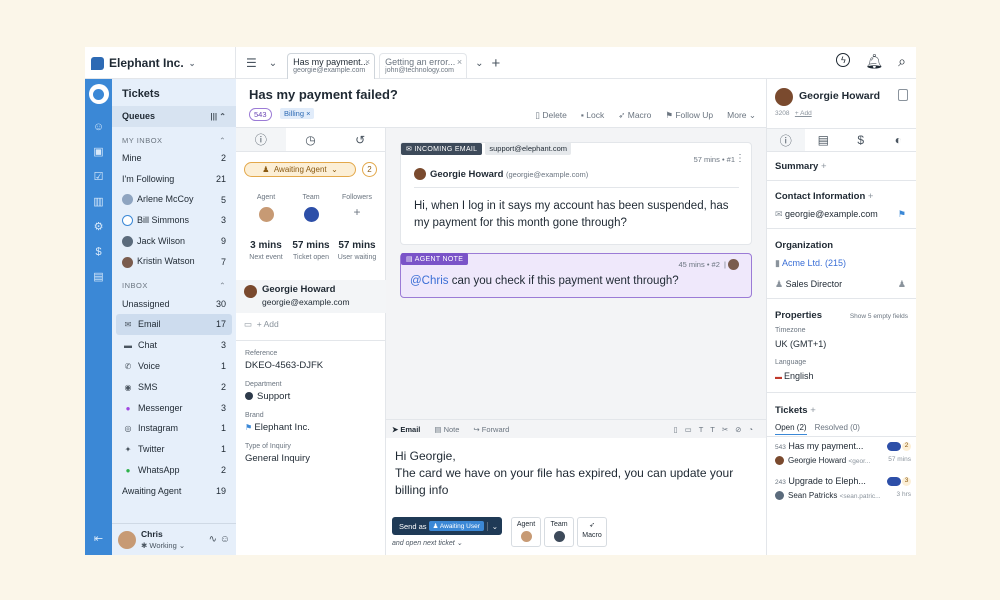 The height and width of the screenshot is (600, 1000). Describe the element at coordinates (174, 386) in the screenshot. I see `sidebar-item-sms: ◉ SMS 2` at that location.